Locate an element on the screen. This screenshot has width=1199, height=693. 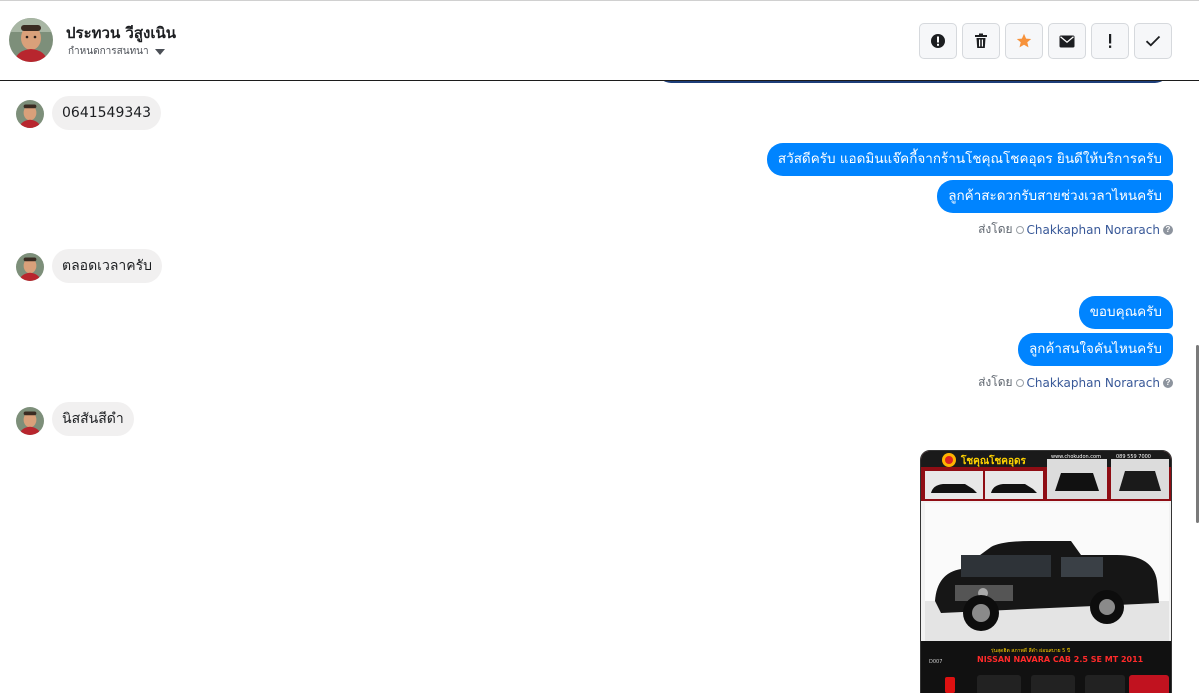
ad-model: NISSAN NAVARA CAB 2.5 SE MT 2011 is located at coordinates (1060, 659).